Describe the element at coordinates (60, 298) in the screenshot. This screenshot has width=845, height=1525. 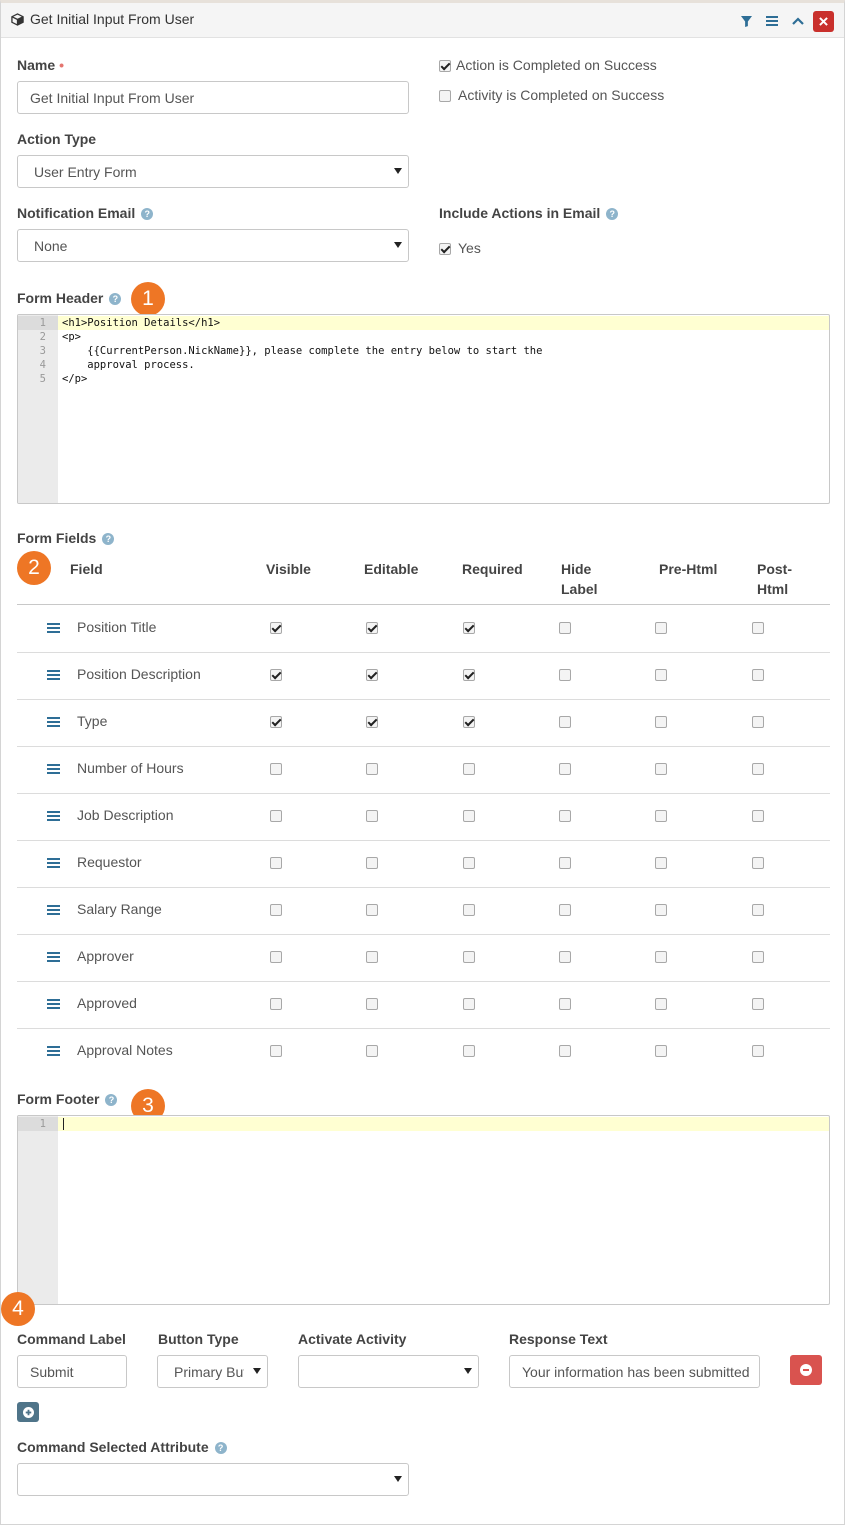
I see `form-header-label-text: Form Header` at that location.